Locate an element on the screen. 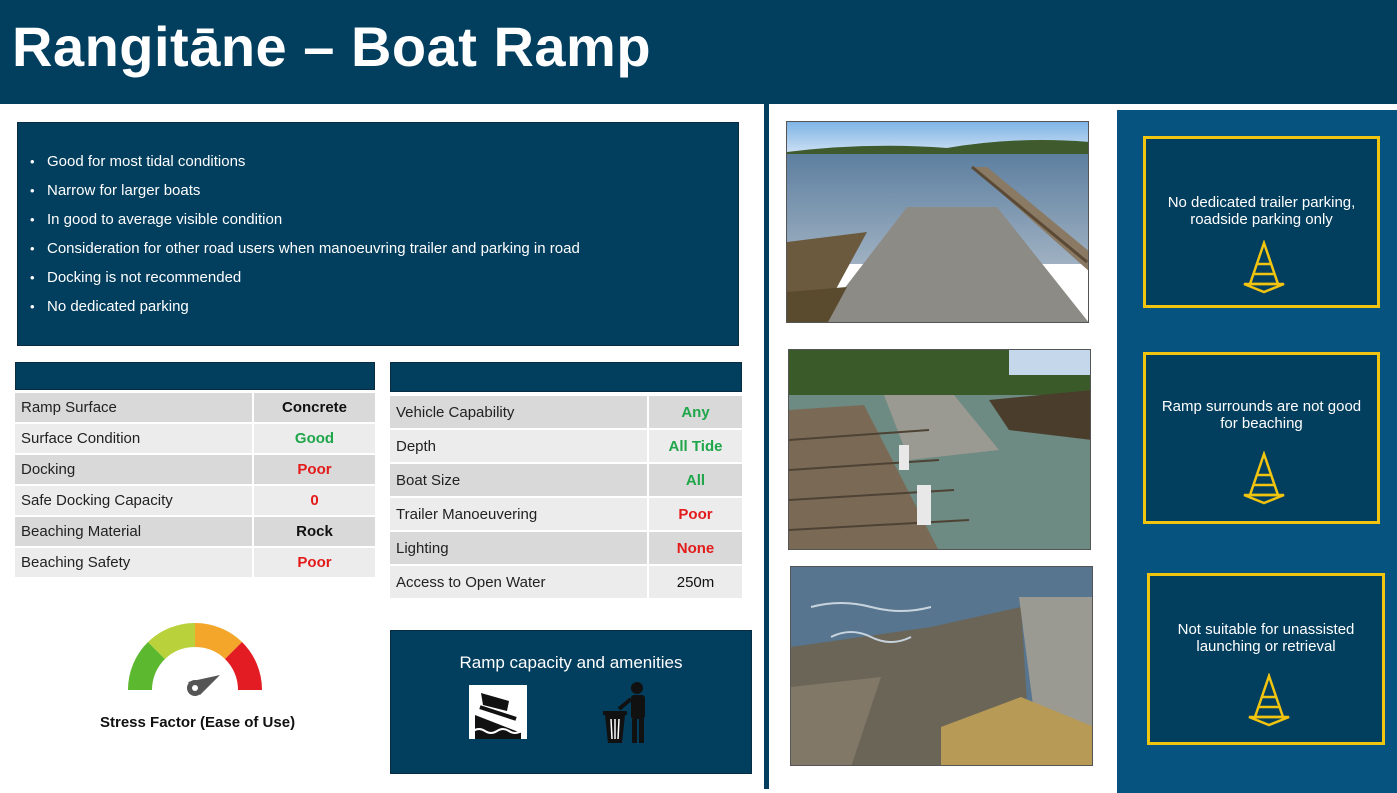 The height and width of the screenshot is (793, 1397). vehicle-table-row: Vehicle Capability Any is located at coordinates (566, 412).